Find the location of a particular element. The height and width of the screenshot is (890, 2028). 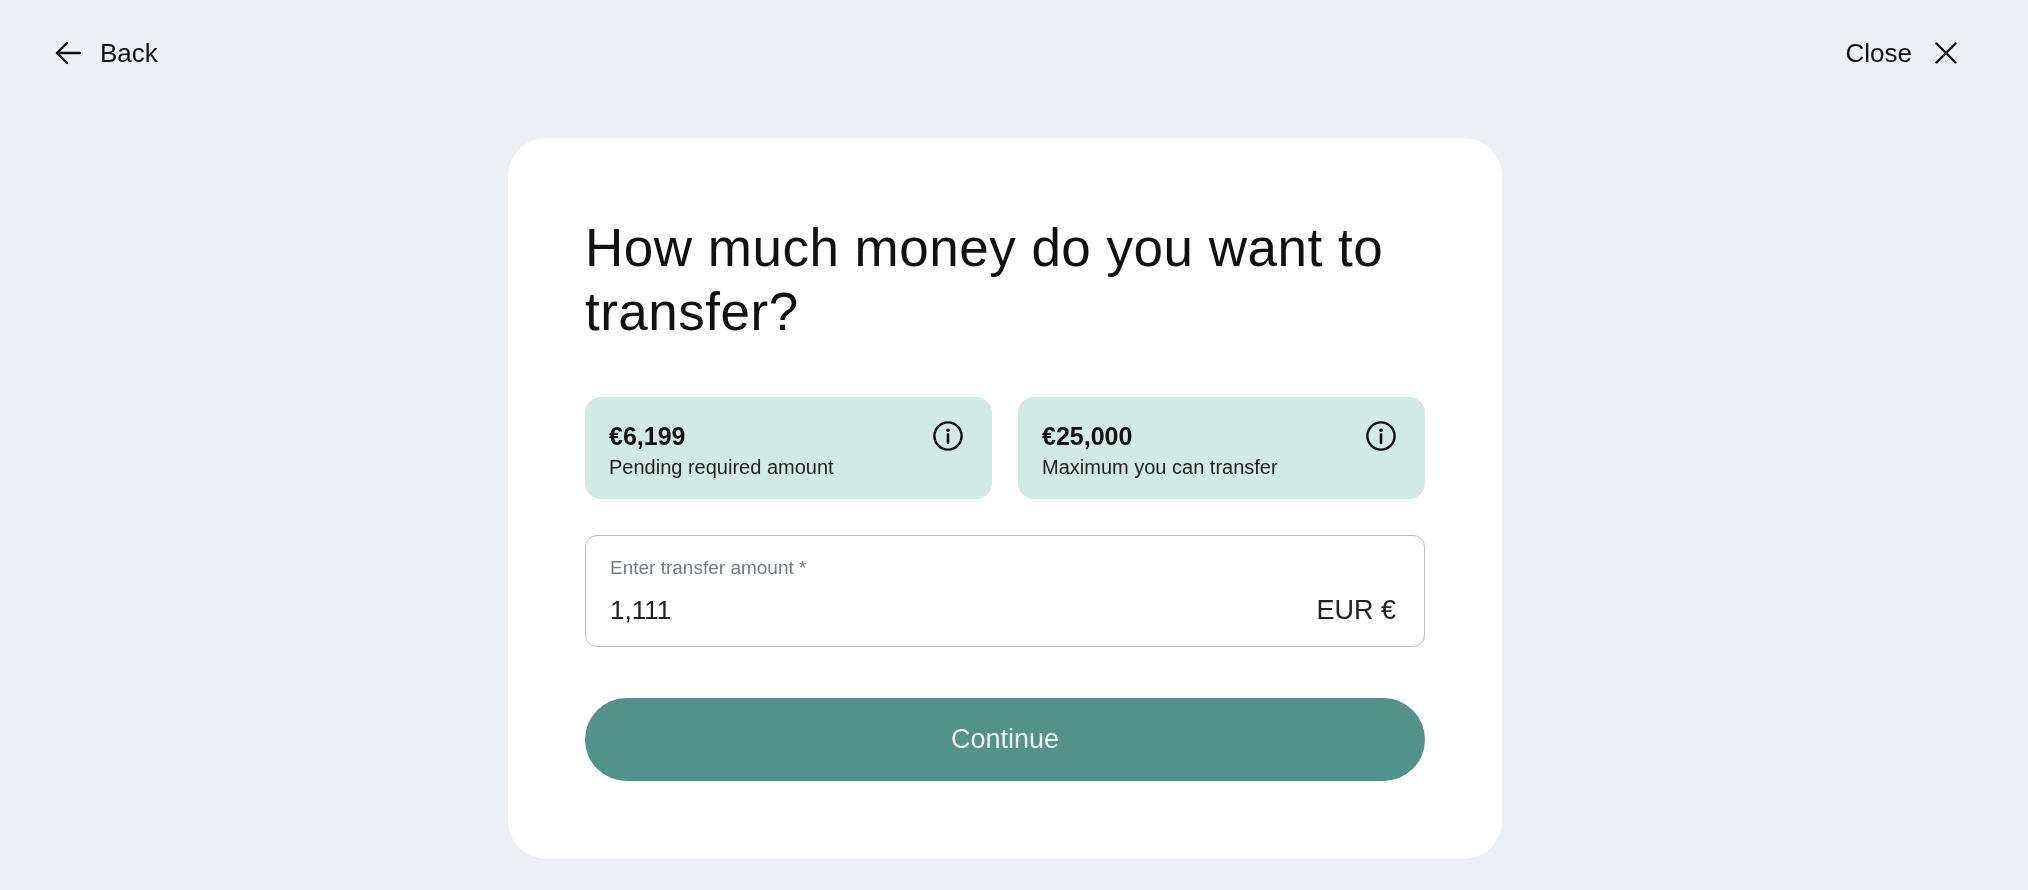

page-title: How much money do you want to transfer? is located at coordinates (985, 280).